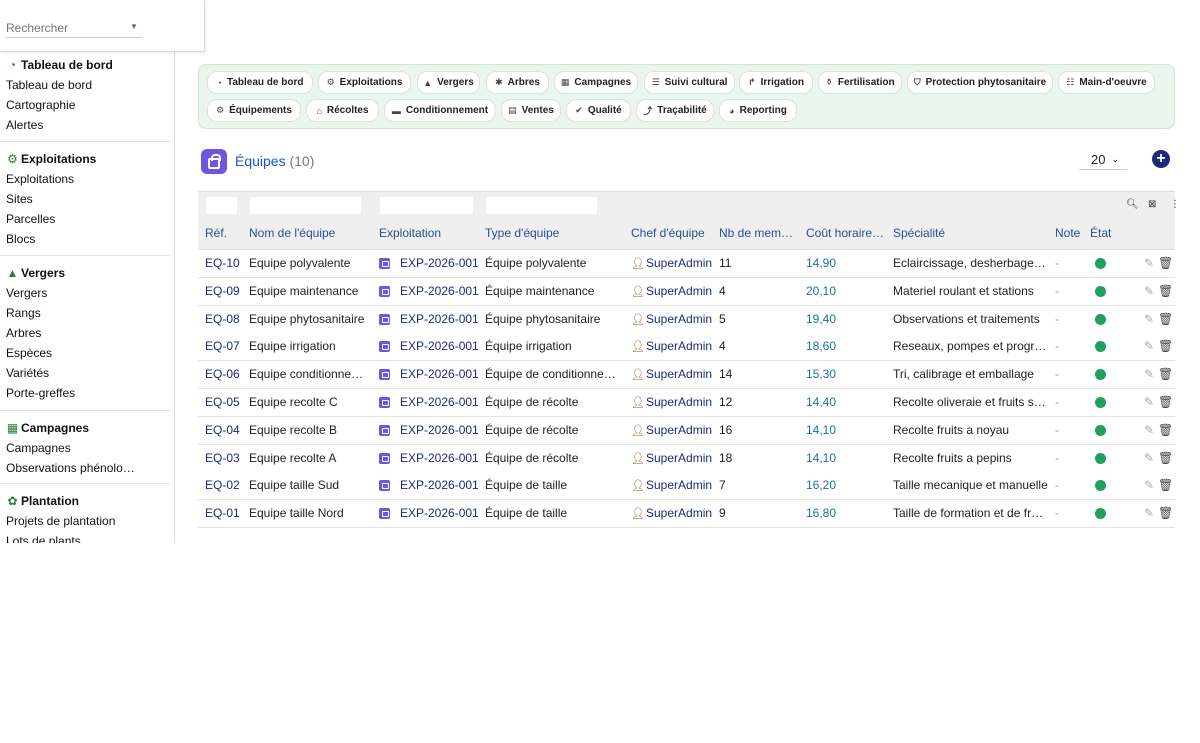 The width and height of the screenshot is (1200, 743). What do you see at coordinates (225, 319) in the screenshot?
I see `cell-ref-link: EQ-08` at bounding box center [225, 319].